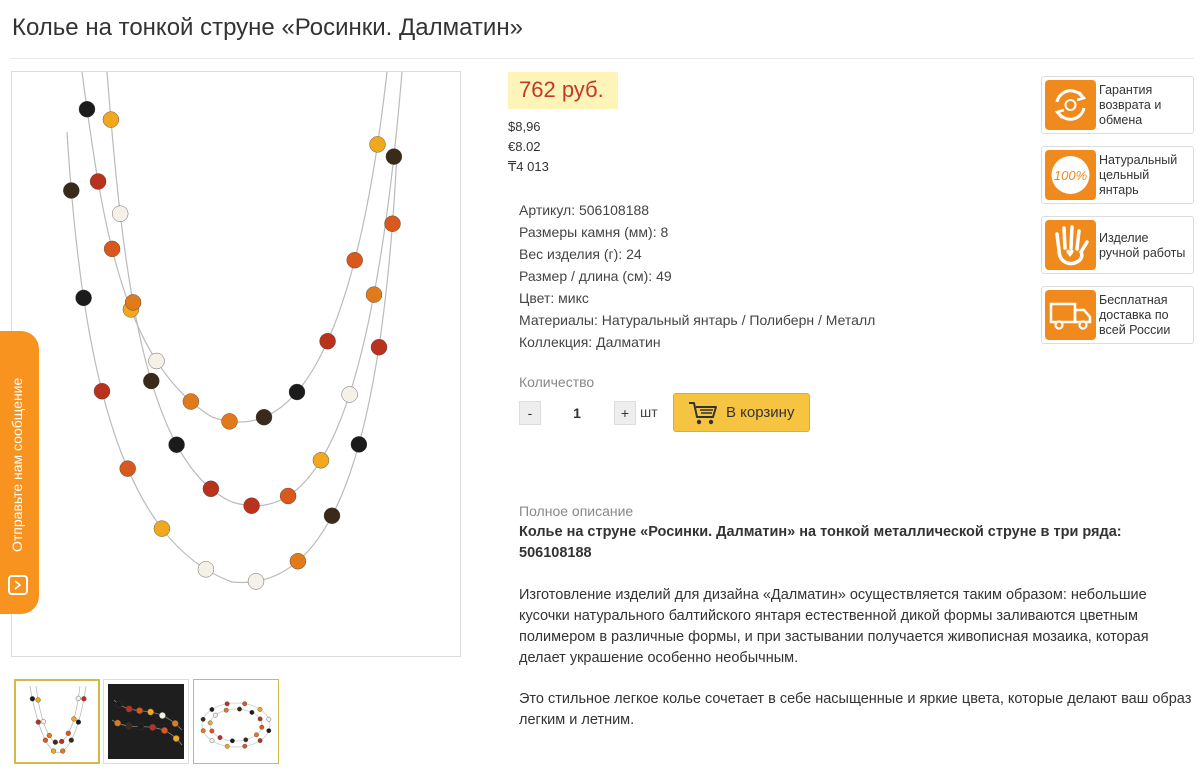 The width and height of the screenshot is (1203, 771). I want to click on hand-heart-icon, so click(1070, 245).